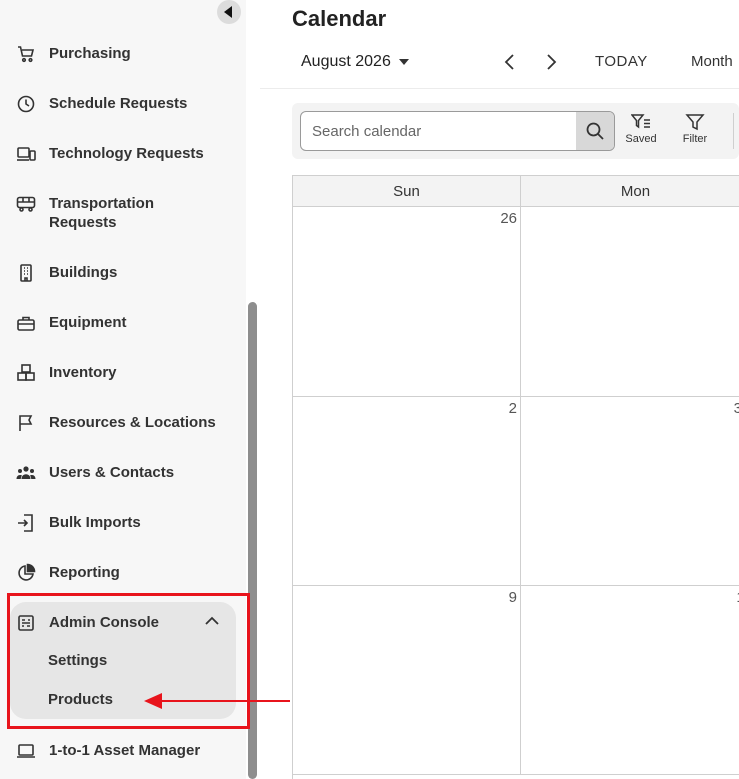  Describe the element at coordinates (26, 573) in the screenshot. I see `pie-chart-icon` at that location.